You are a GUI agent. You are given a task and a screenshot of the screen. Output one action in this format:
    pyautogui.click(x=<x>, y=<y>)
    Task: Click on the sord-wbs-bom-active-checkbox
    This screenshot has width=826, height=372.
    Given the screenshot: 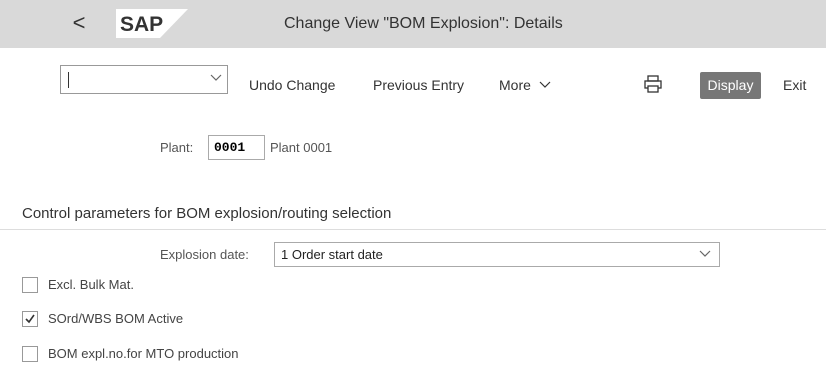 What is the action you would take?
    pyautogui.click(x=30, y=319)
    